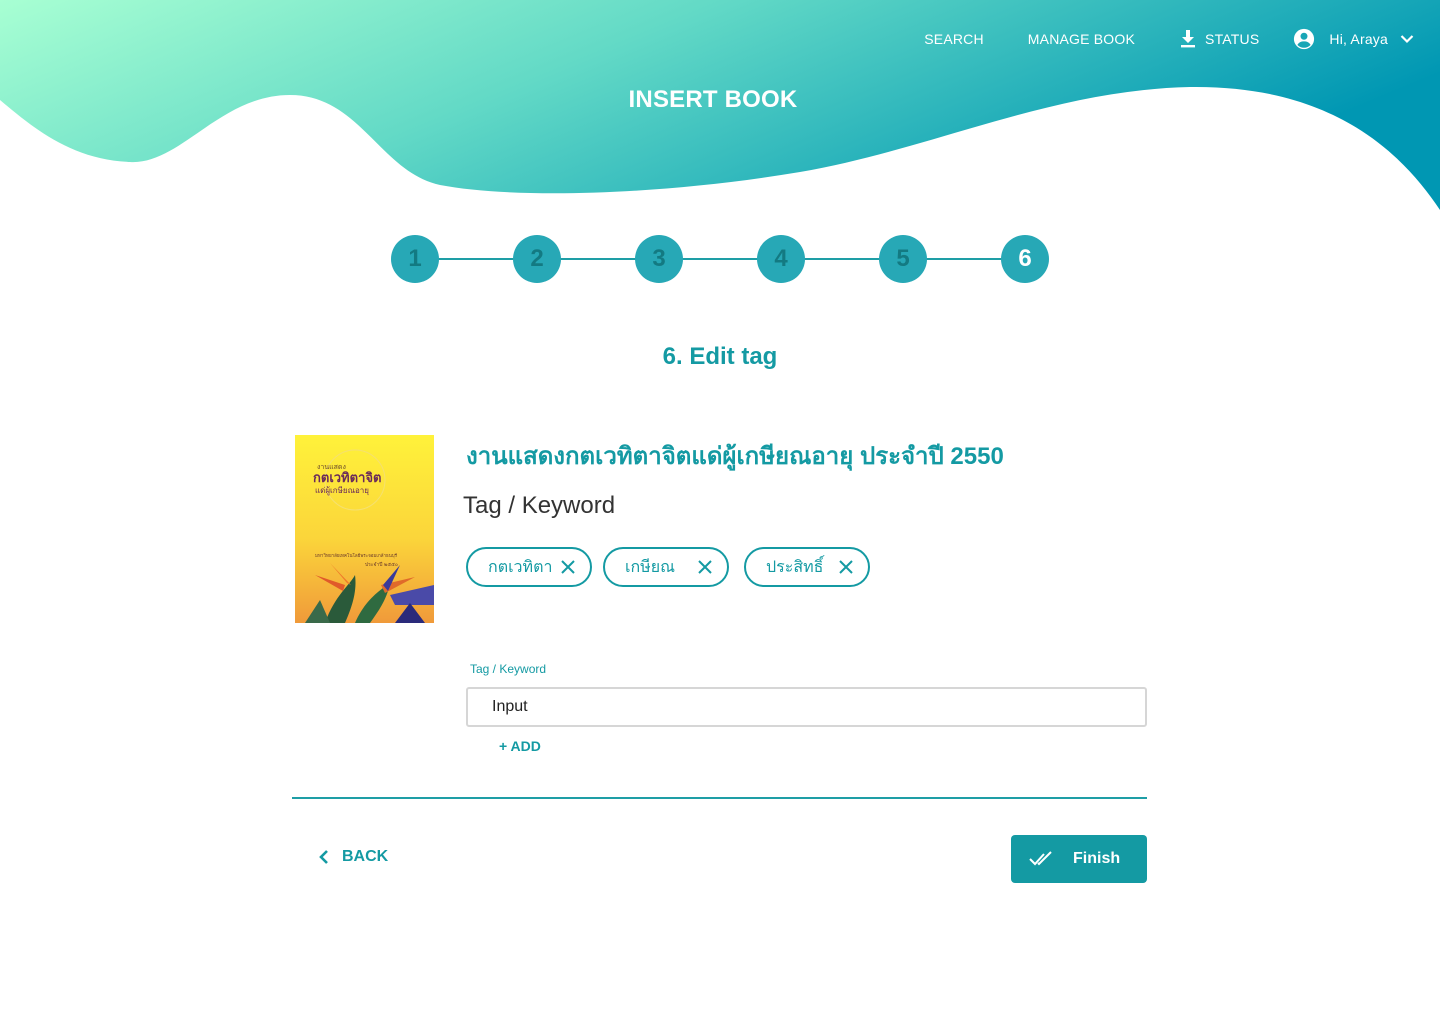  What do you see at coordinates (331, 467) in the screenshot?
I see `cover-line-1: งานแสดง` at bounding box center [331, 467].